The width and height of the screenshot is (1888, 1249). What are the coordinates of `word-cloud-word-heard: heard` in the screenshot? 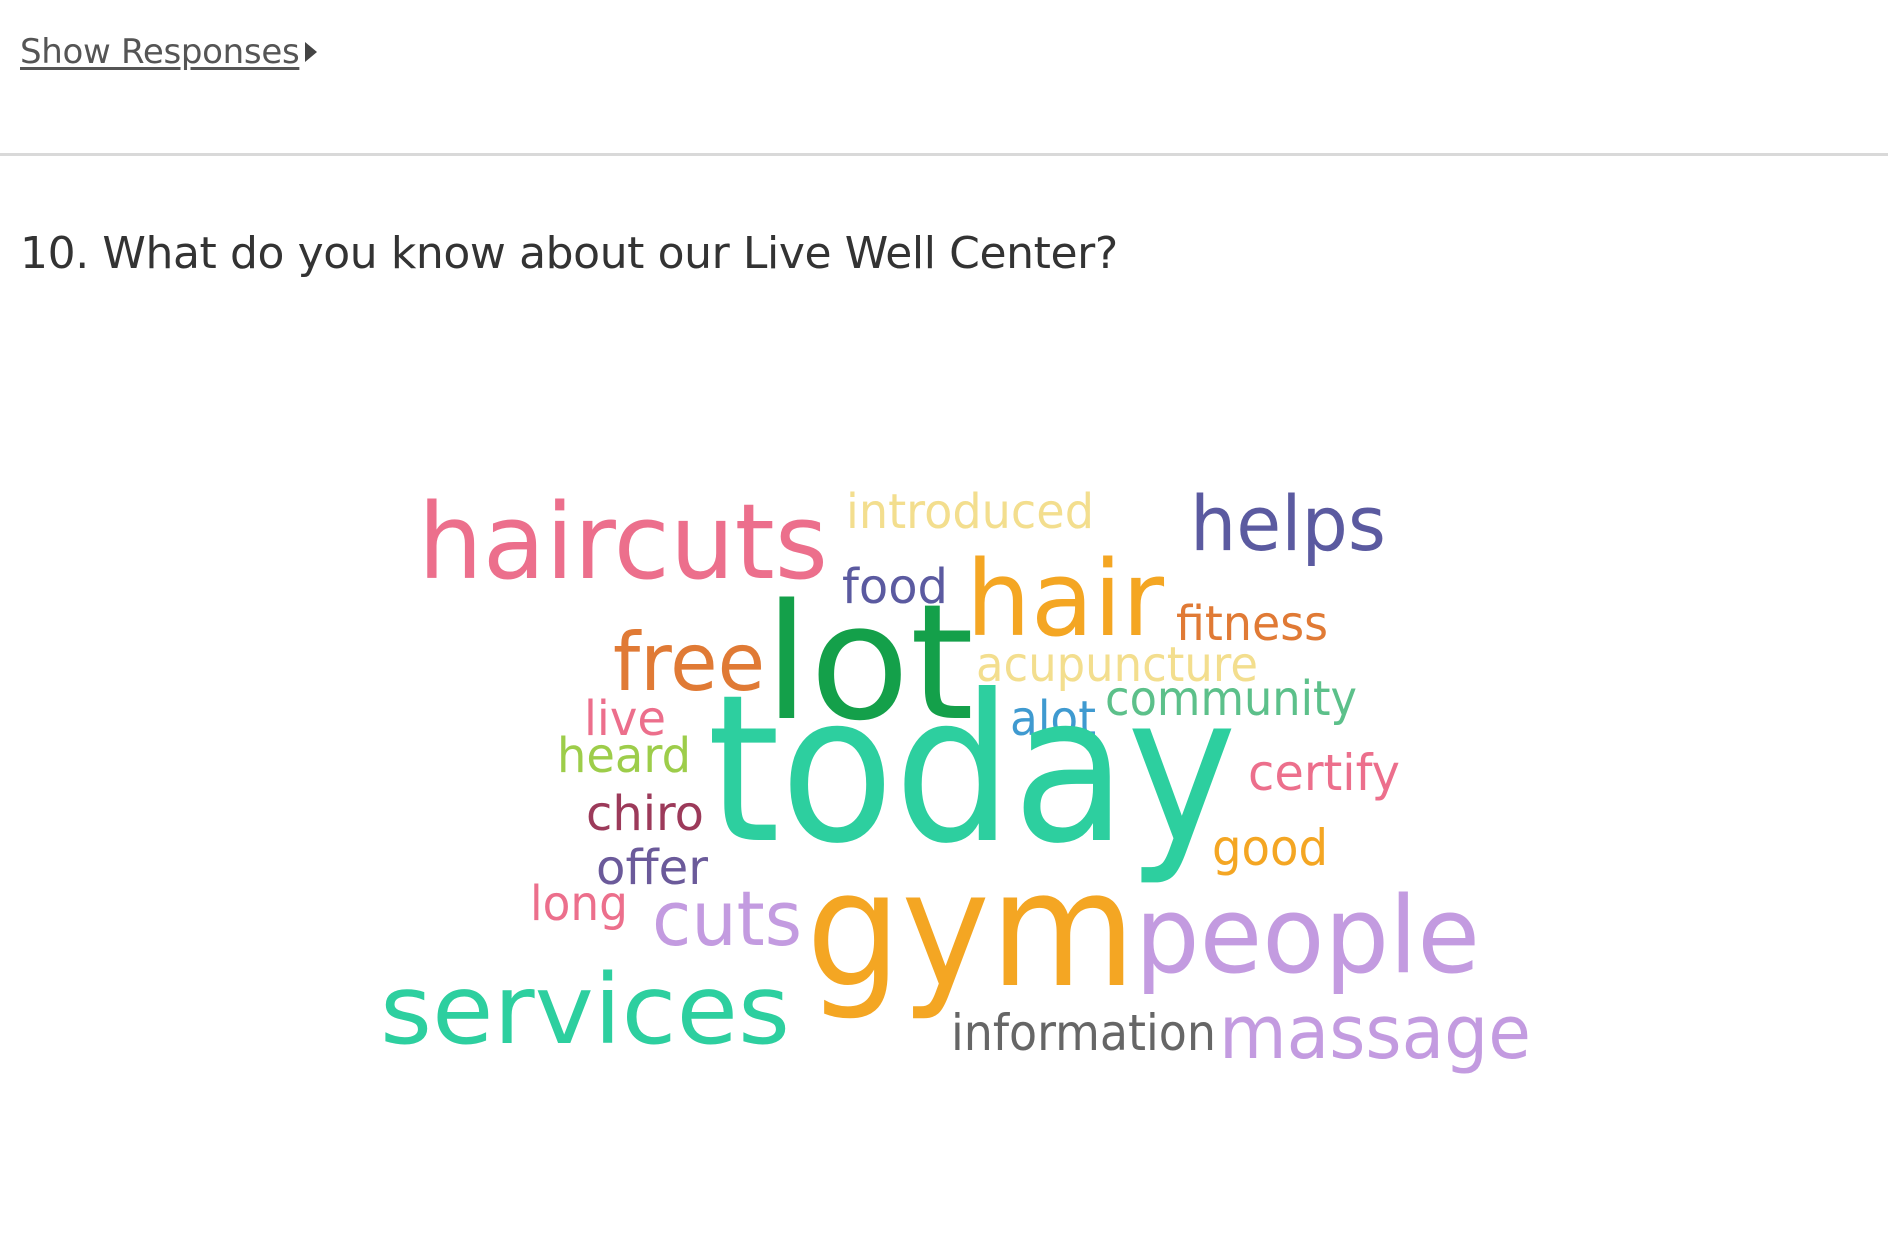 It's located at (624, 756).